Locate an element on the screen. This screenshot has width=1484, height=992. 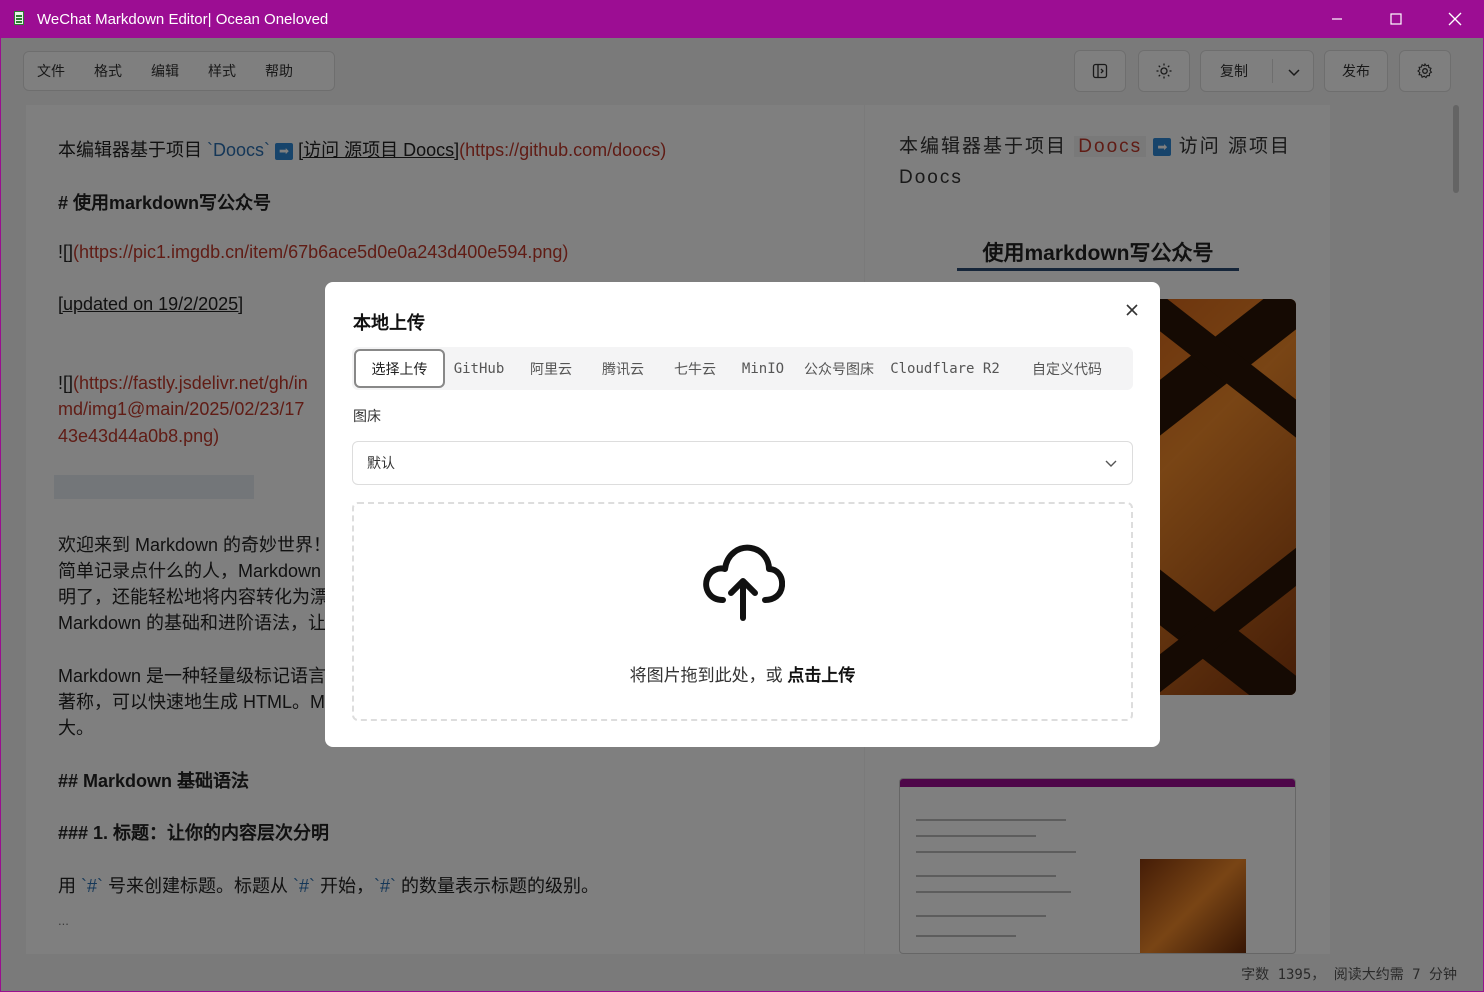
tab-mp-image: 公众号图床 is located at coordinates (839, 368).